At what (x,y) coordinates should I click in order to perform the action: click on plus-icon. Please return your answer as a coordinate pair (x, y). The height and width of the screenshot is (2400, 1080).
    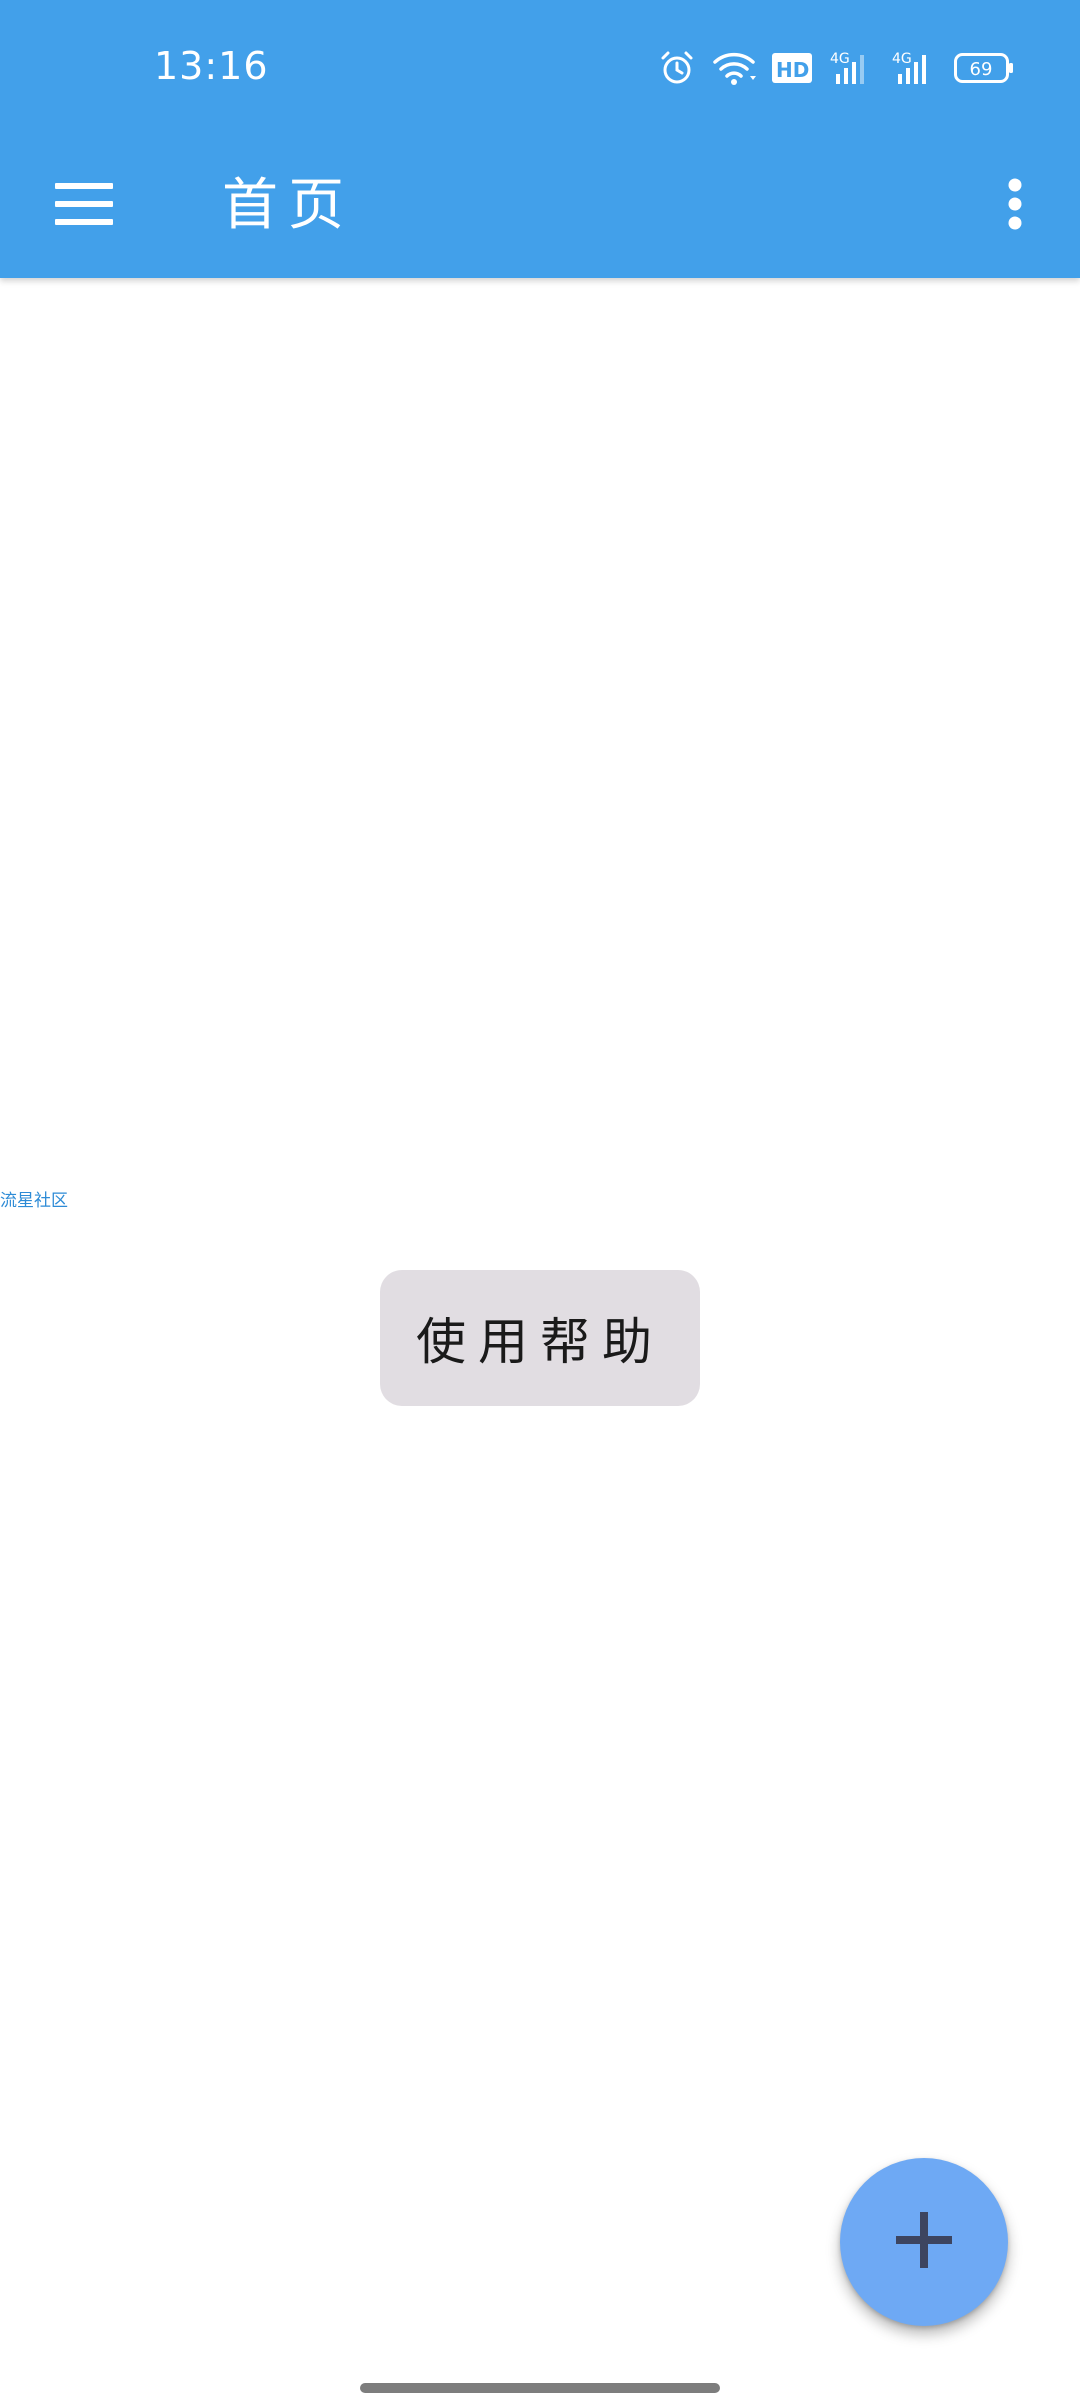
    Looking at the image, I should click on (924, 2242).